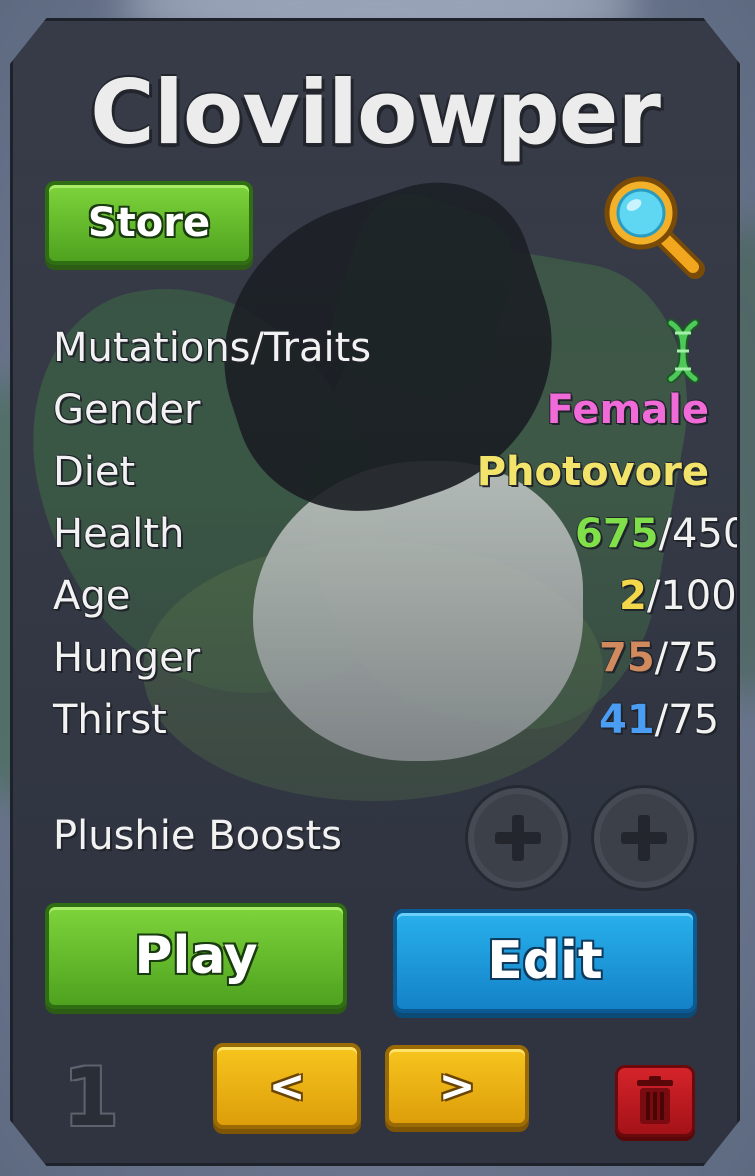 This screenshot has width=755, height=1176. Describe the element at coordinates (395, 538) in the screenshot. I see `stat-row-health: Health 675/4500` at that location.